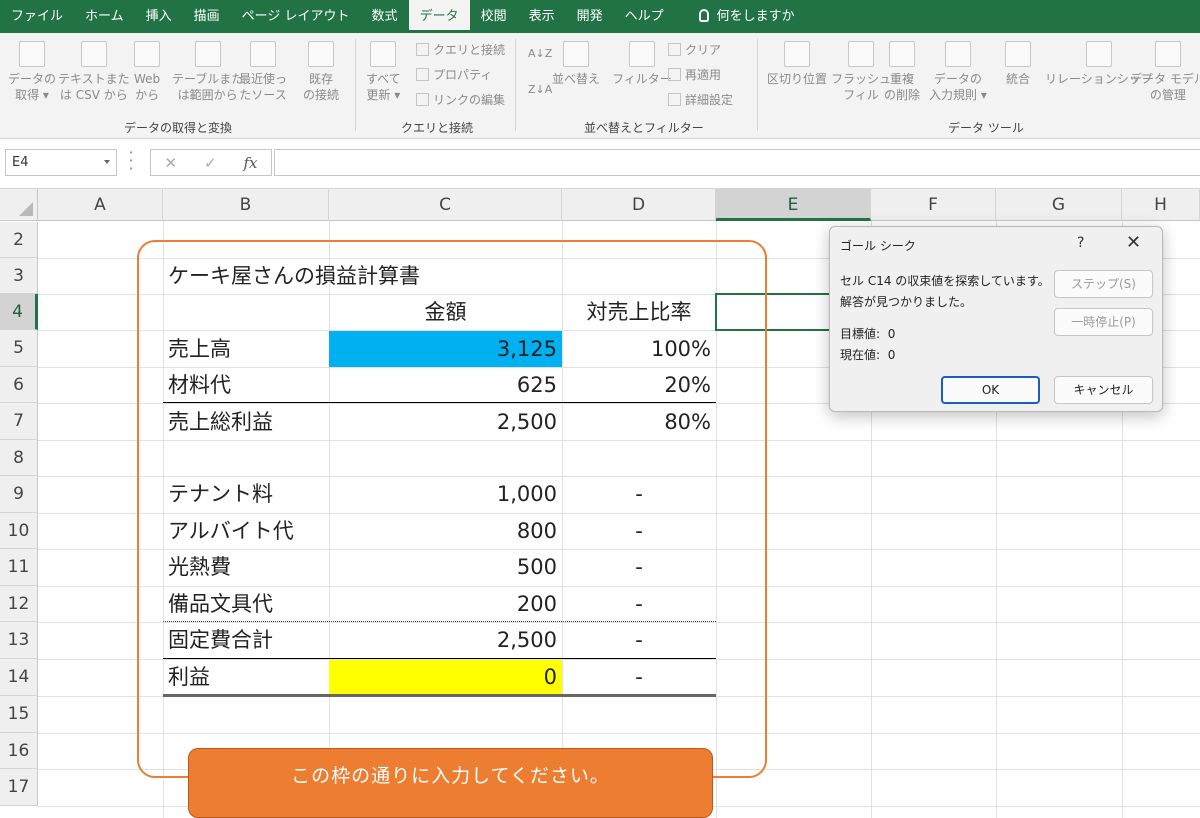 The width and height of the screenshot is (1200, 818). Describe the element at coordinates (797, 79) in the screenshot. I see `text-to-columns-label: 区切り位置` at that location.